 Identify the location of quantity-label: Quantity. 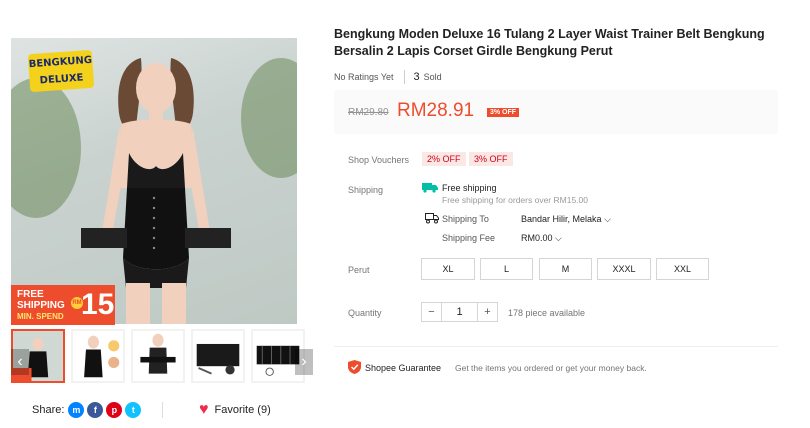
(365, 313).